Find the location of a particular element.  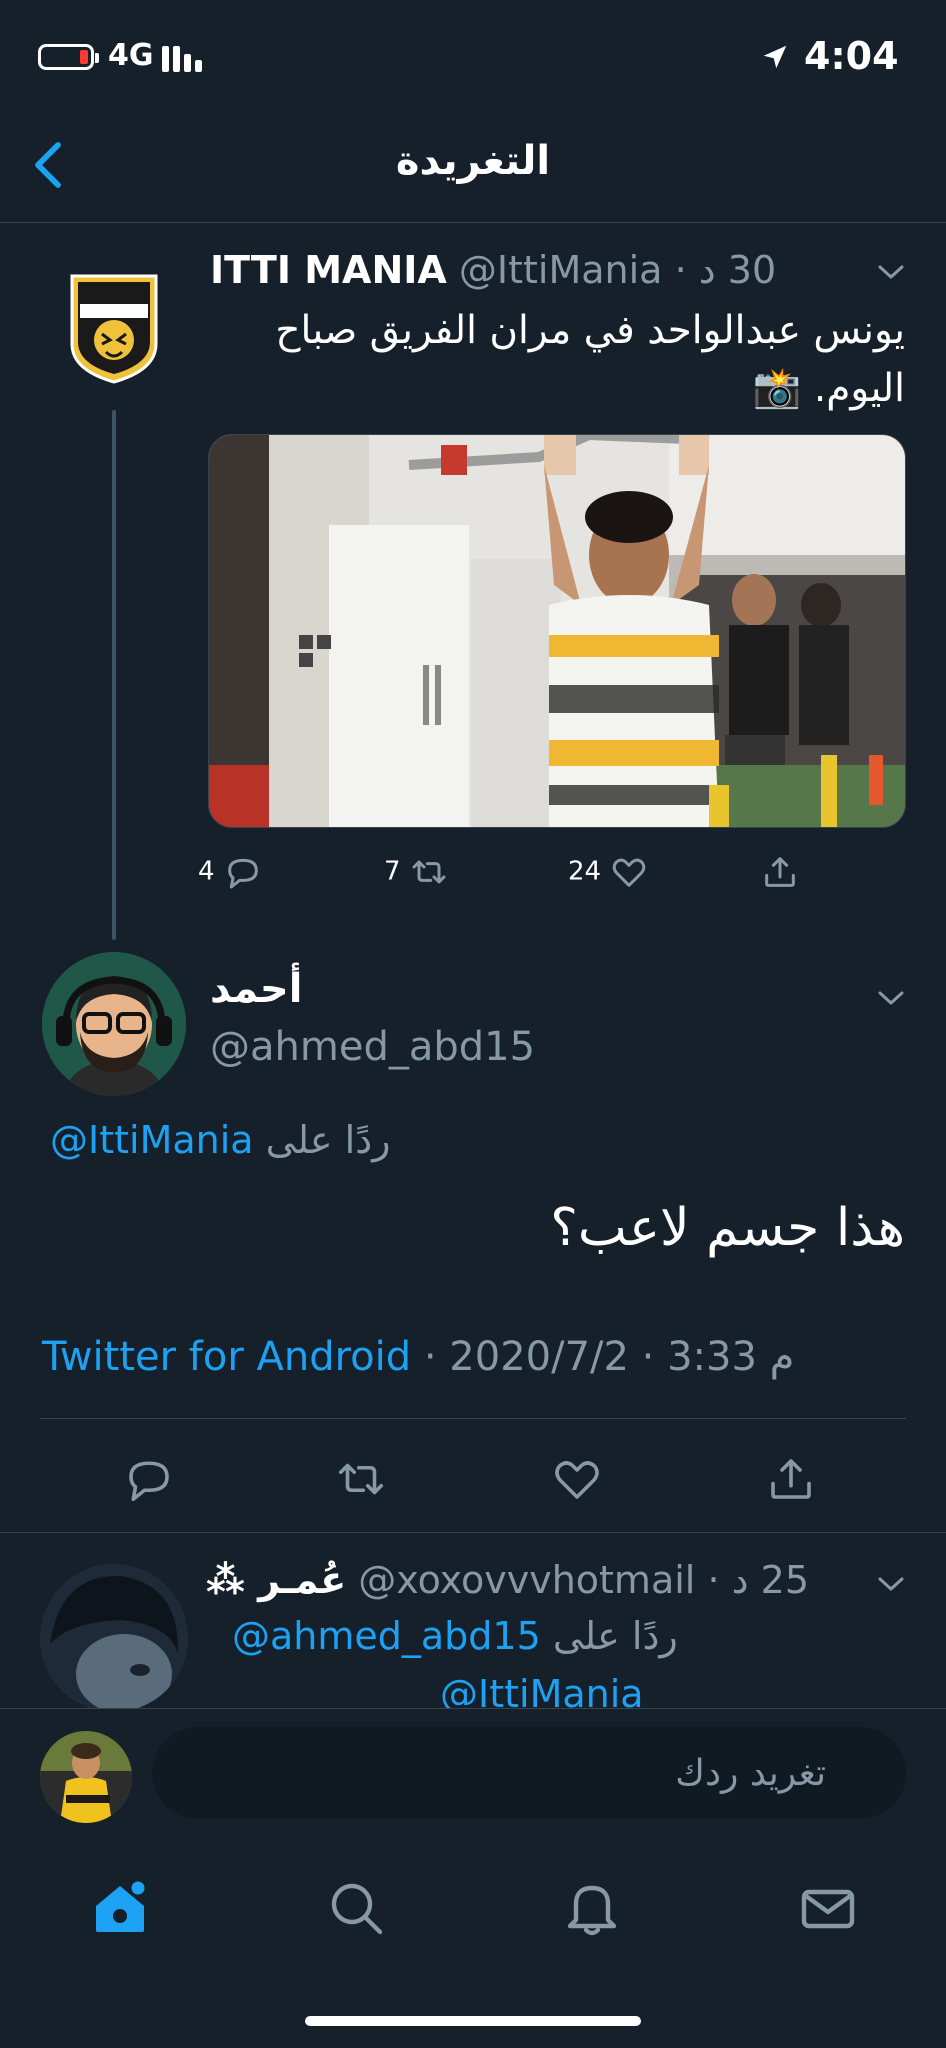

tweet-photo is located at coordinates (557, 631).